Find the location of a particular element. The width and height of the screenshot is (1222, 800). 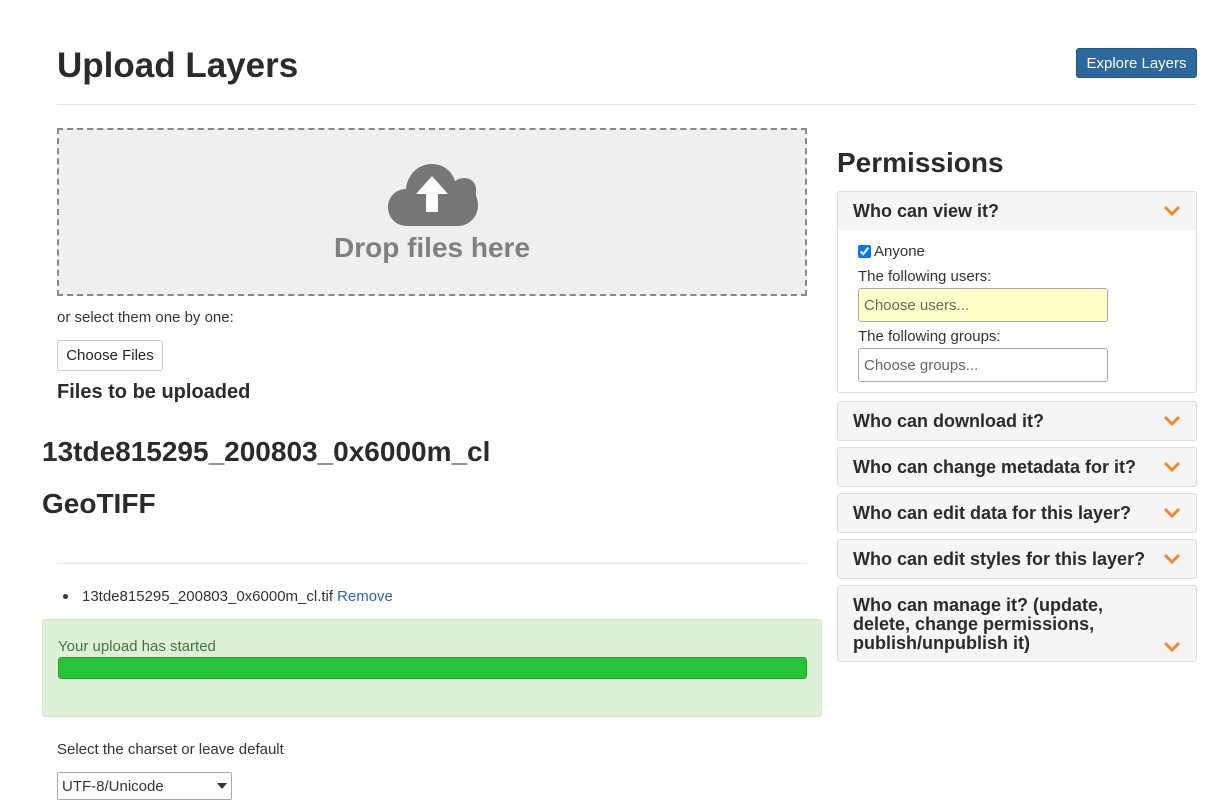

metadata-permission-label: Who can change metadata for it? is located at coordinates (995, 466).